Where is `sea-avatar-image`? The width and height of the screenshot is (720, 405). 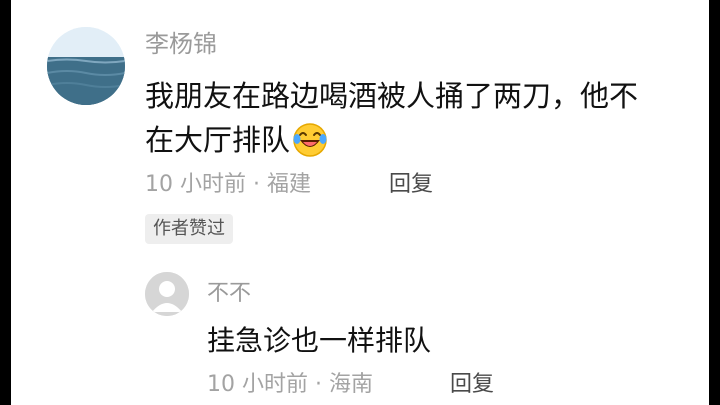 sea-avatar-image is located at coordinates (86, 66).